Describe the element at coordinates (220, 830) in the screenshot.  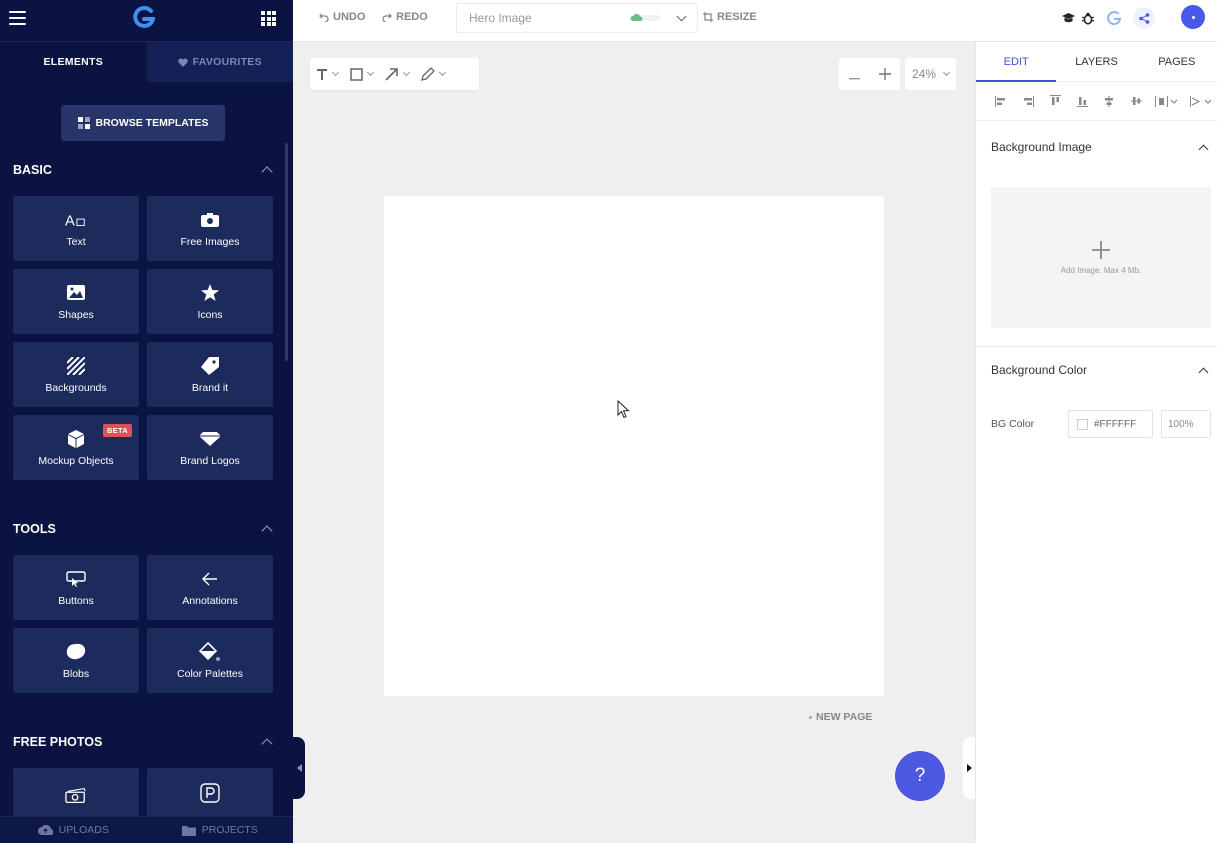
I see `projects-button: PROJECTS` at that location.